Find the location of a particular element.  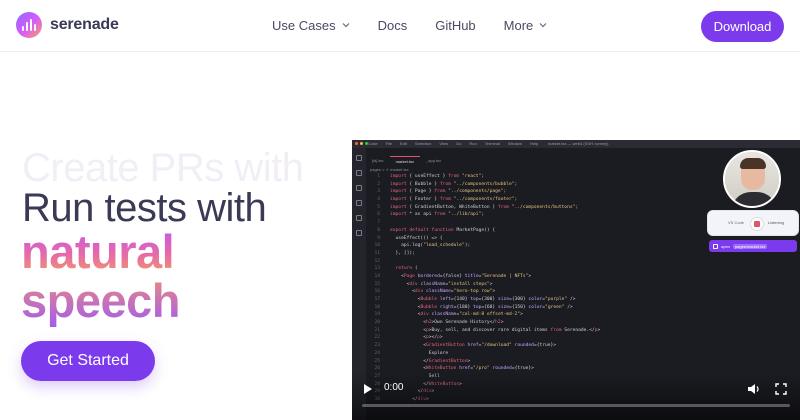

nav-item-label: GitHub is located at coordinates (455, 25).